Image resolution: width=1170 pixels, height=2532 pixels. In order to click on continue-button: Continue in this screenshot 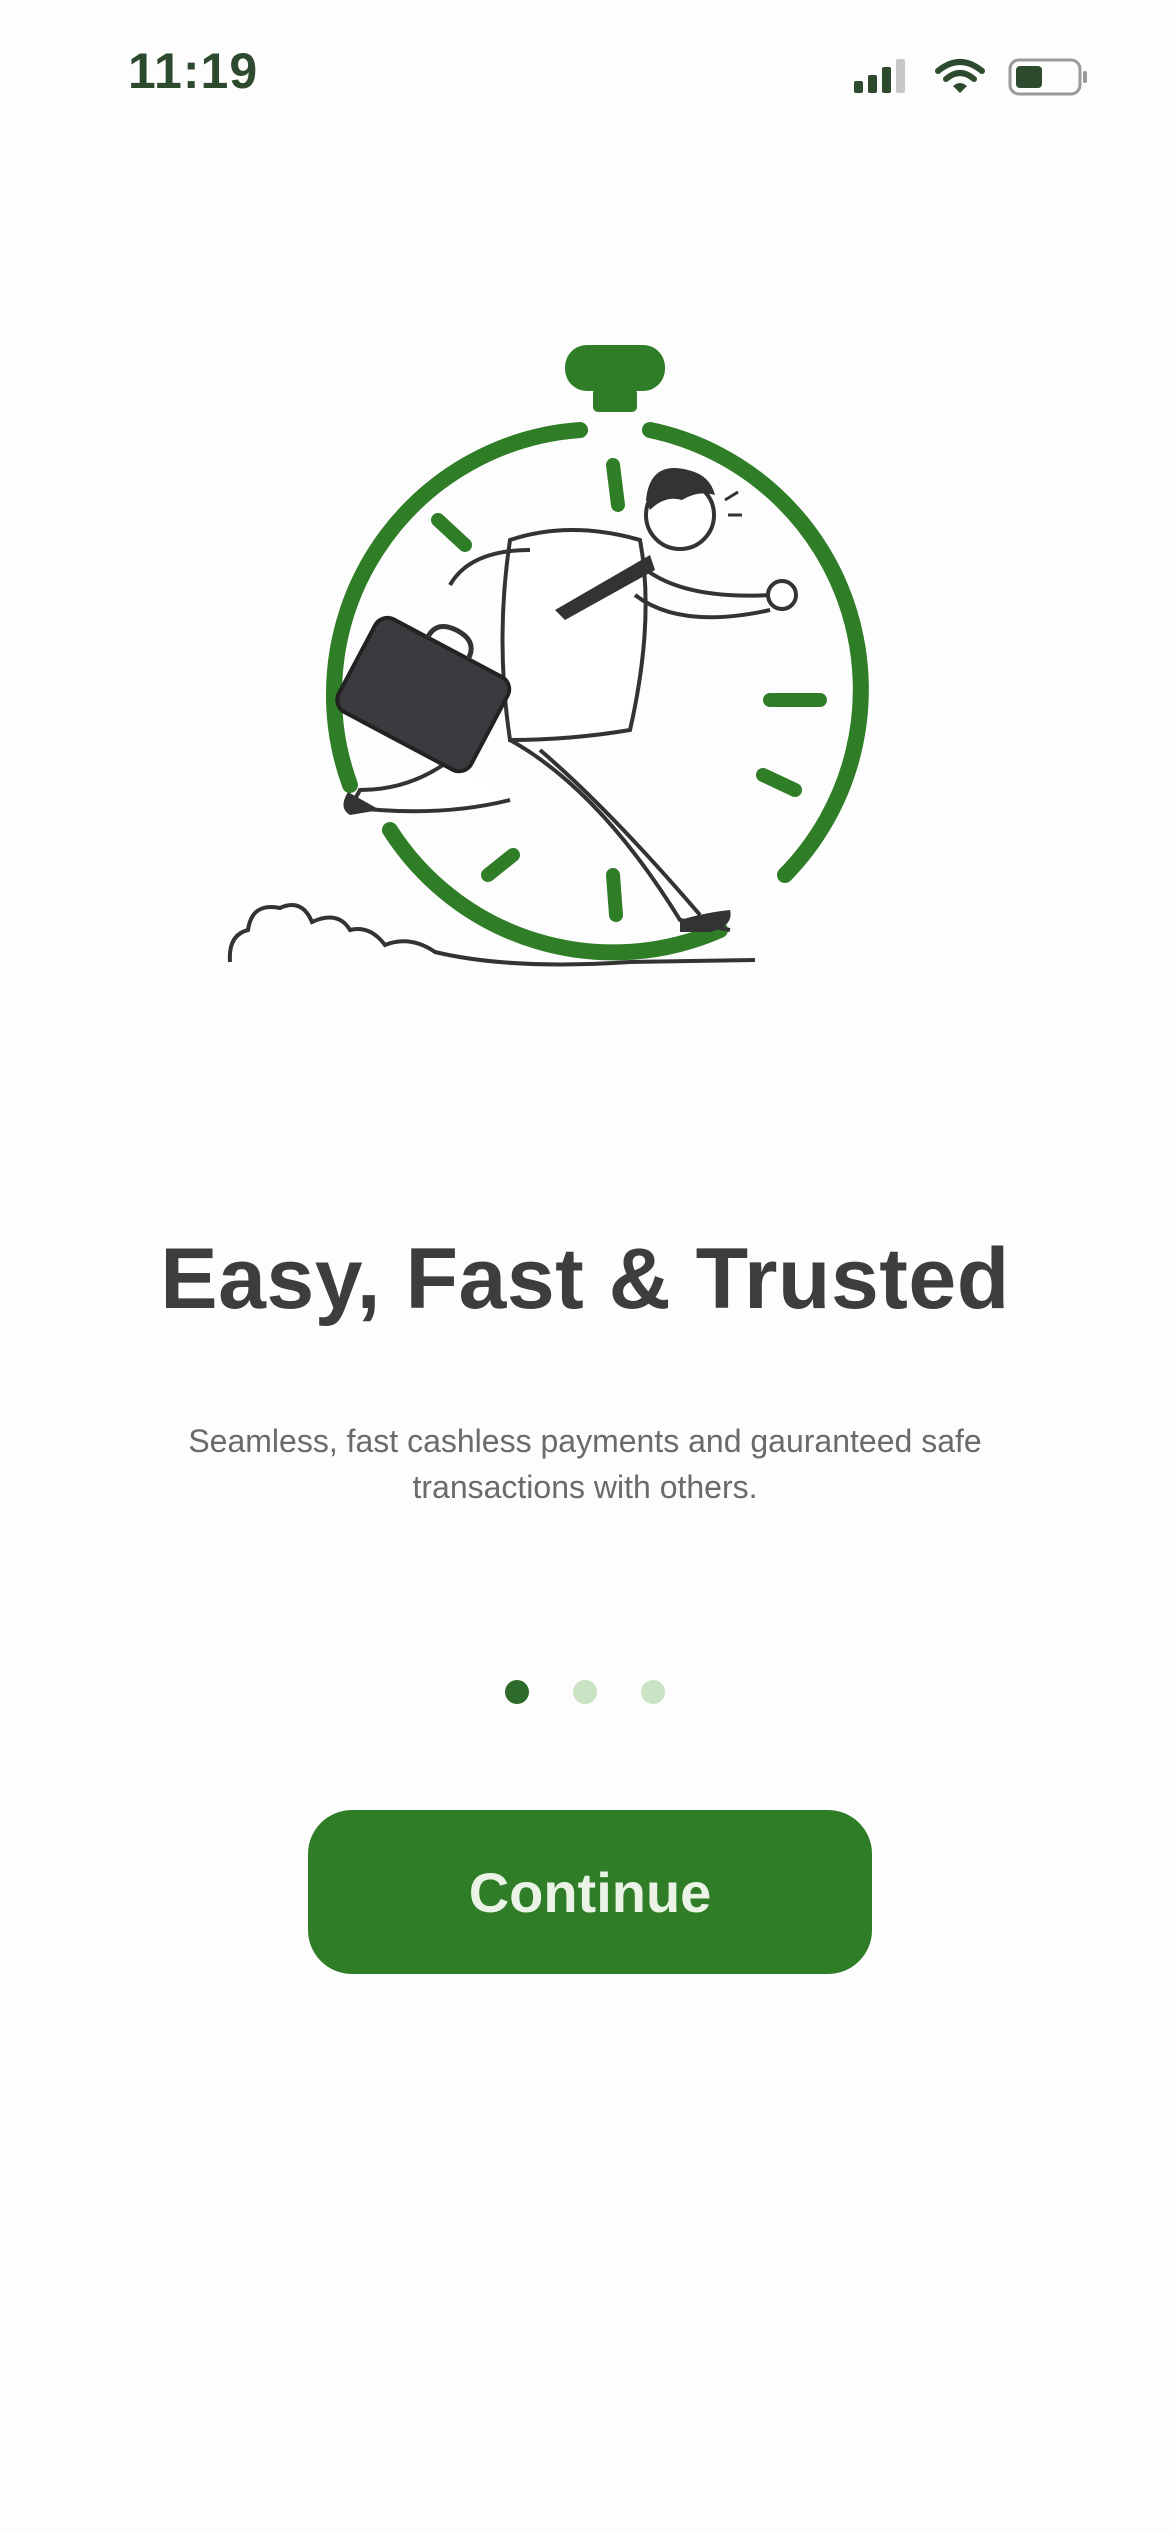, I will do `click(590, 1892)`.